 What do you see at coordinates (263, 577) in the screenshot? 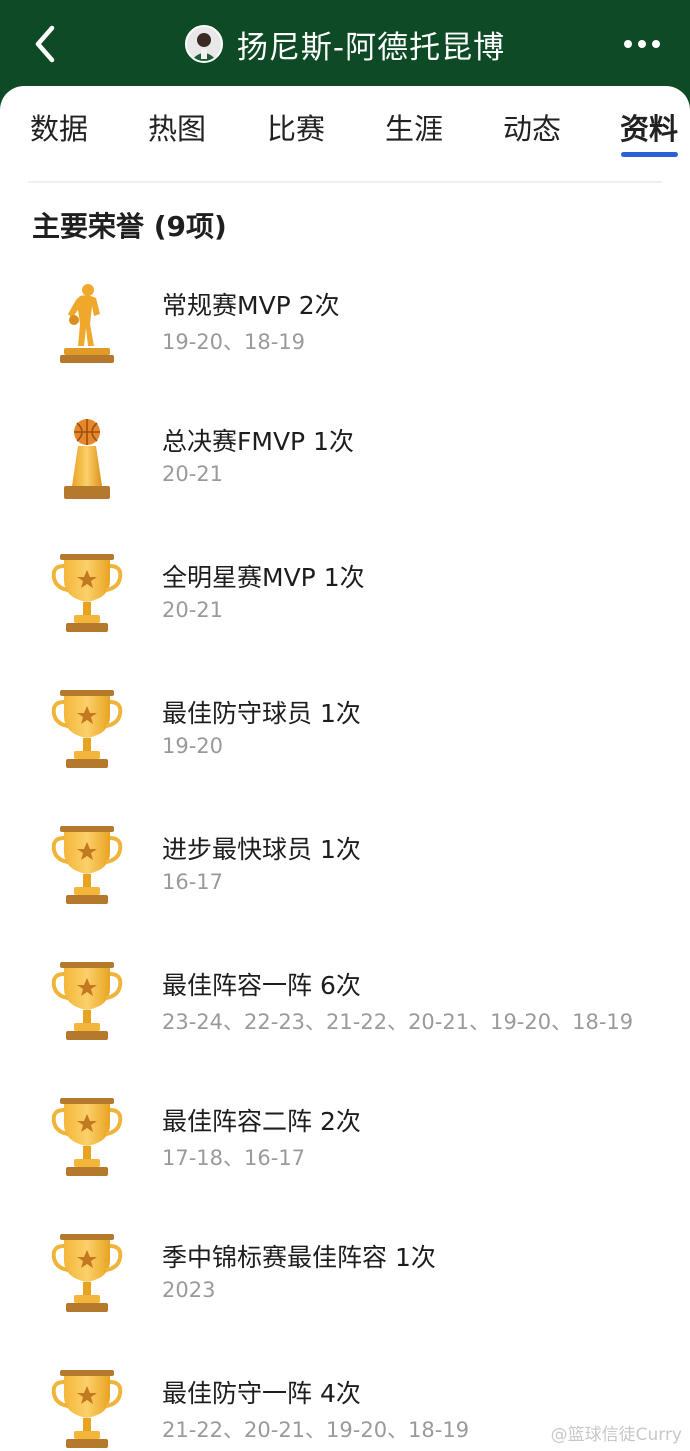
I see `honor-name: 全明星赛MVP 1次` at bounding box center [263, 577].